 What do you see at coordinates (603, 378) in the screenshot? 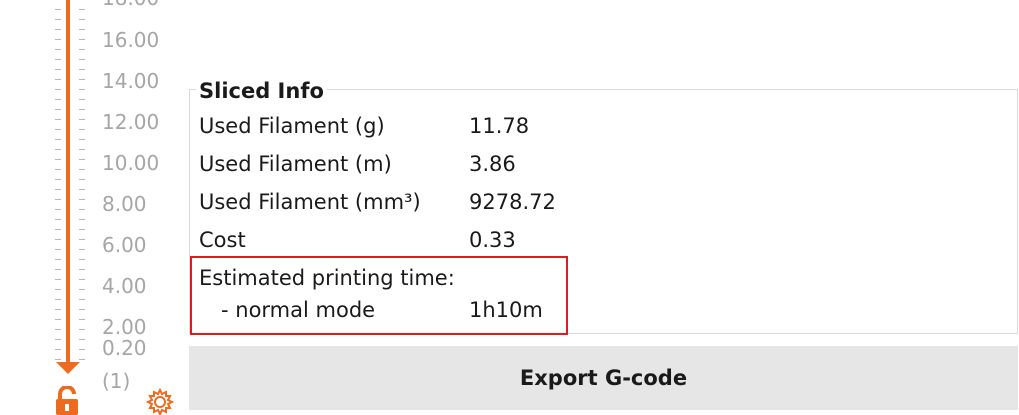
I see `export-gcode-button: Export G-code` at bounding box center [603, 378].